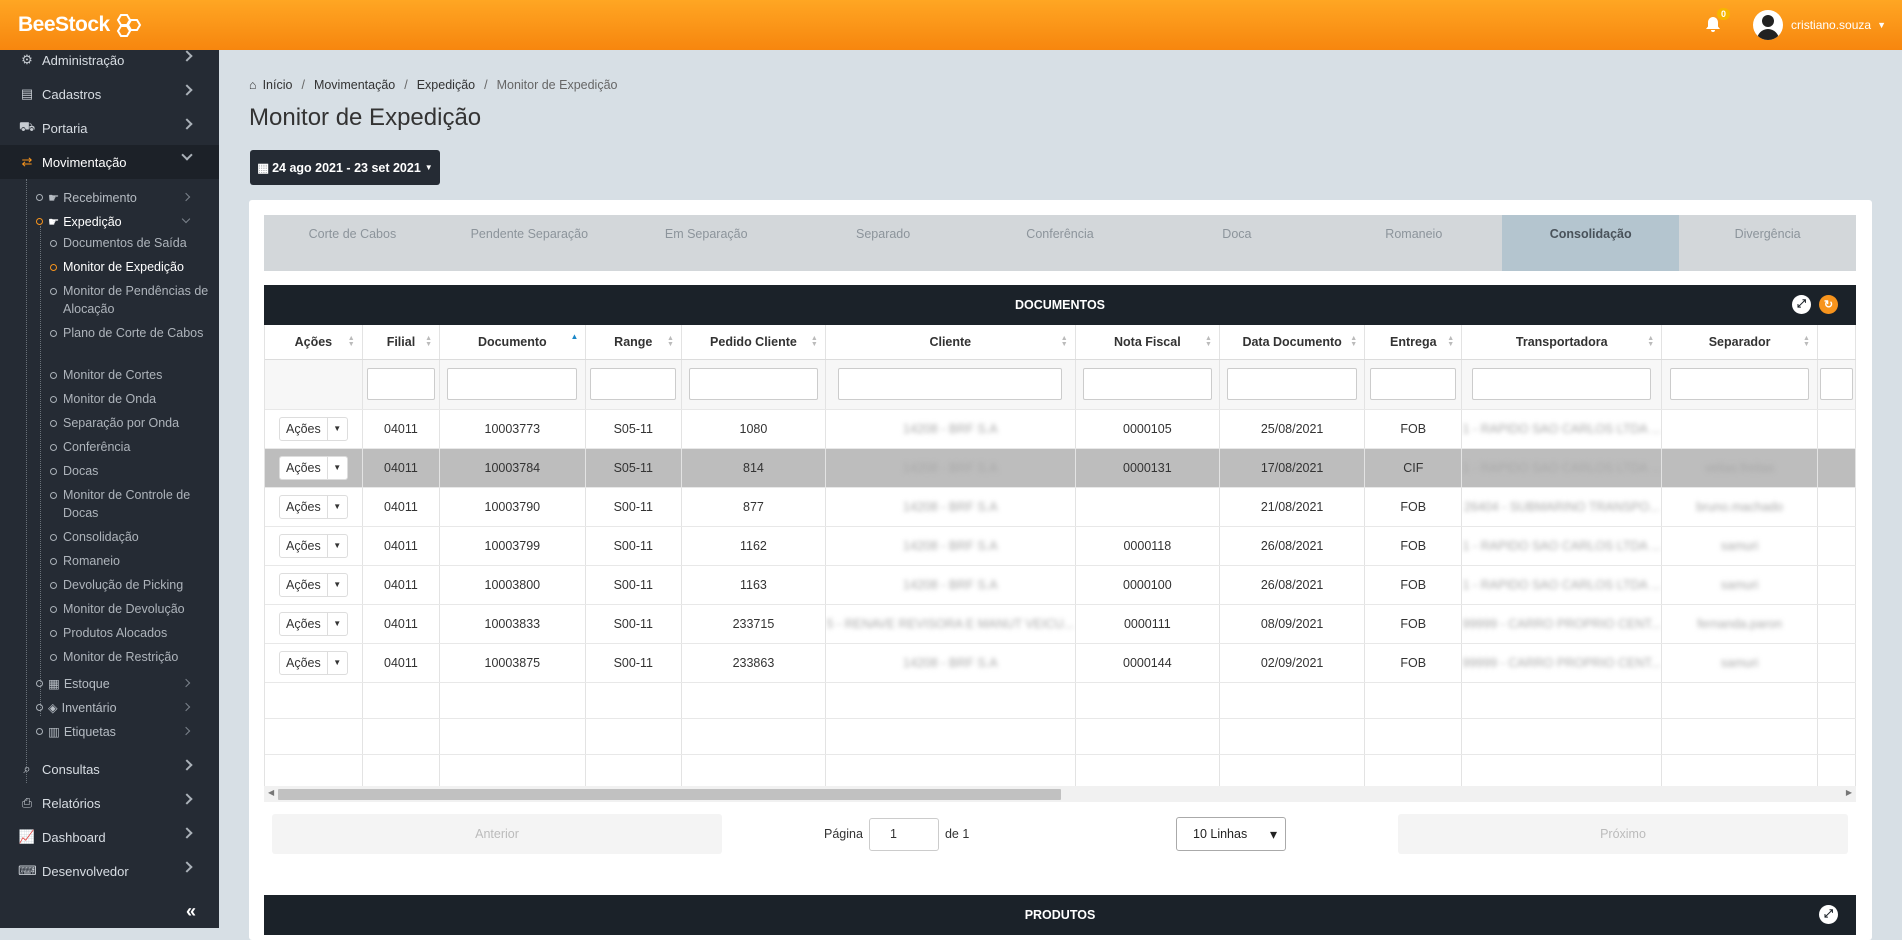  What do you see at coordinates (1236, 243) in the screenshot?
I see `tab-doca: Doca` at bounding box center [1236, 243].